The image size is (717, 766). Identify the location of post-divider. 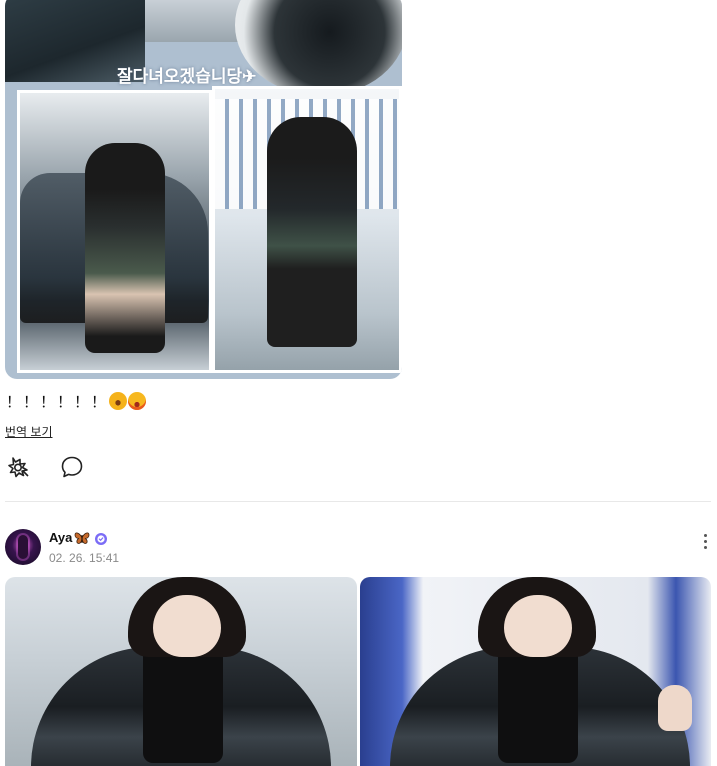
(358, 501).